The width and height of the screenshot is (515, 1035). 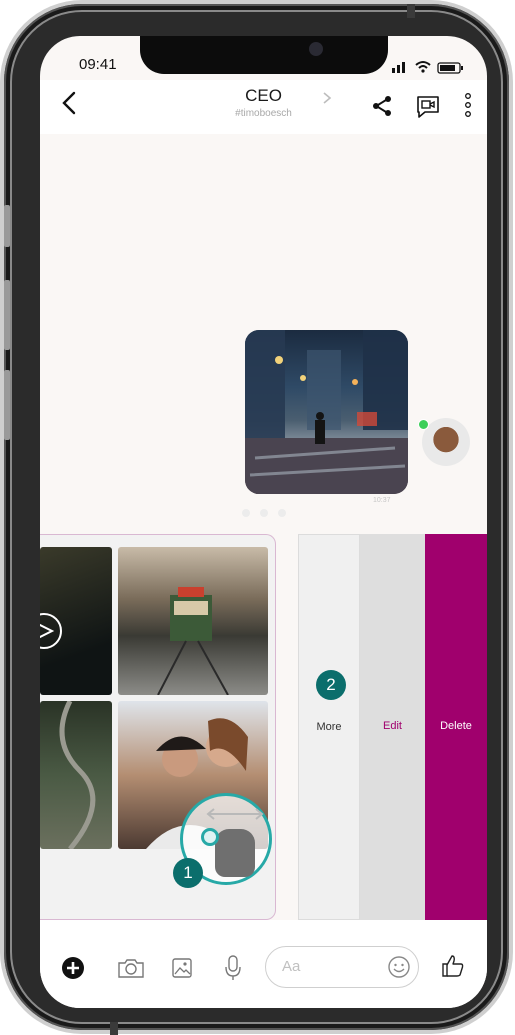 I want to click on delete-action: Delete, so click(x=456, y=727).